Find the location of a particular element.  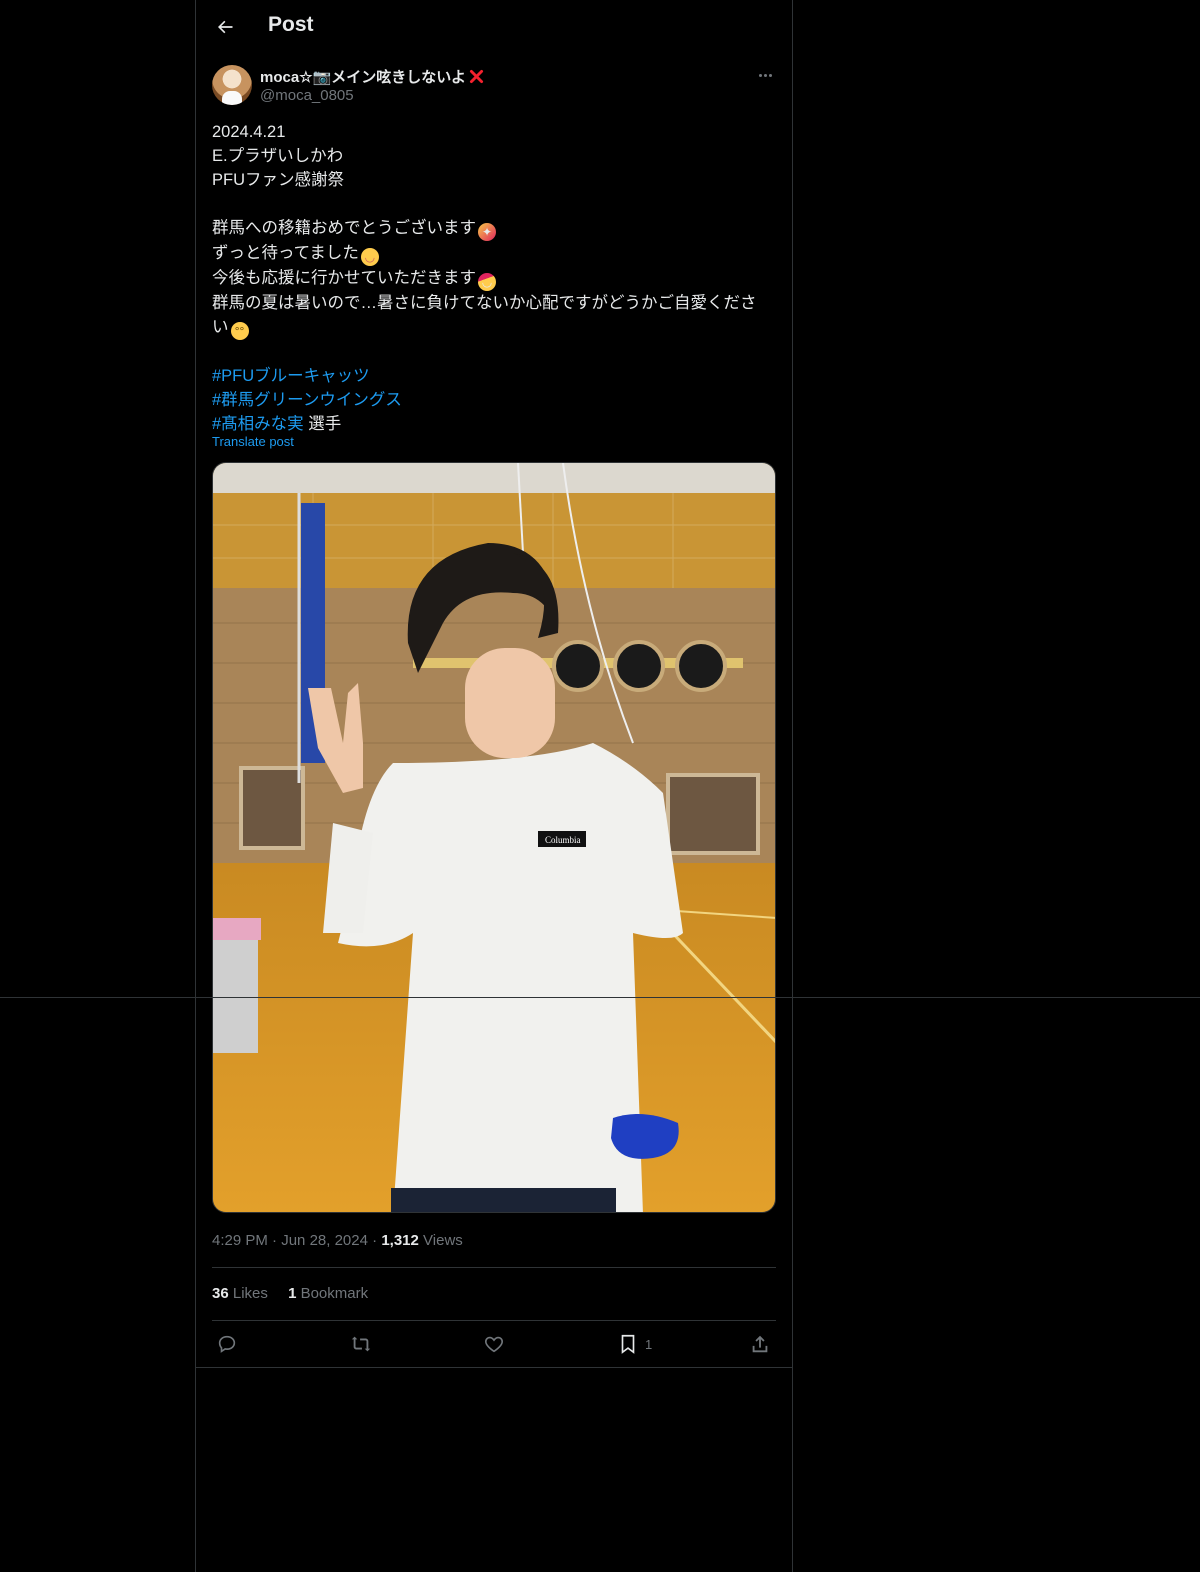

arrow-left-icon is located at coordinates (225, 27).